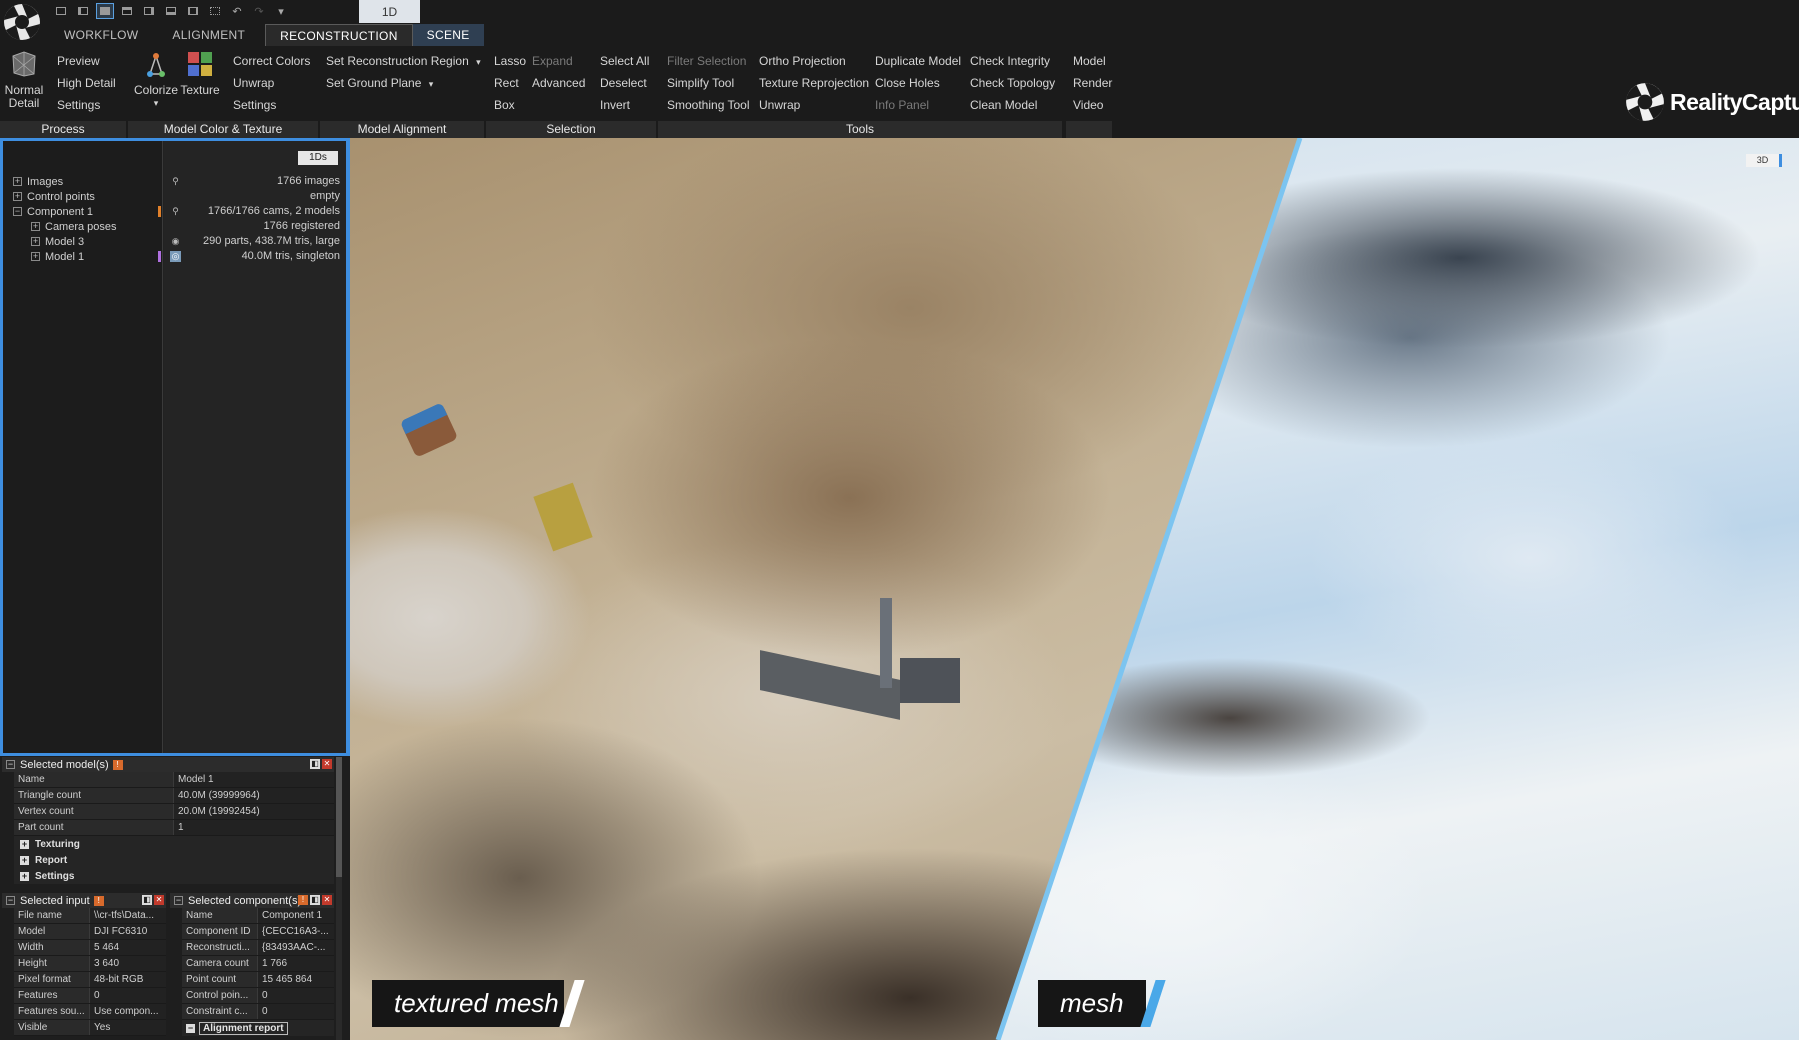 The height and width of the screenshot is (1040, 1799). What do you see at coordinates (615, 105) in the screenshot?
I see `invert-button: Invert` at bounding box center [615, 105].